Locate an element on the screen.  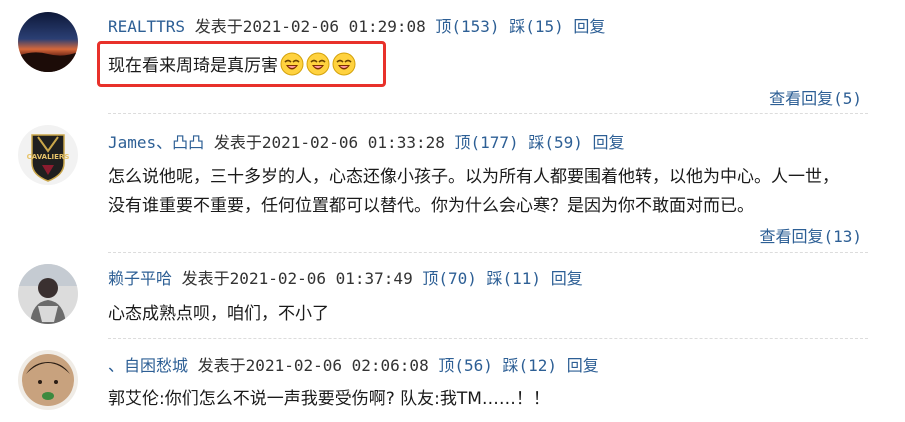
upvote-button: 顶(56) is located at coordinates (465, 365).